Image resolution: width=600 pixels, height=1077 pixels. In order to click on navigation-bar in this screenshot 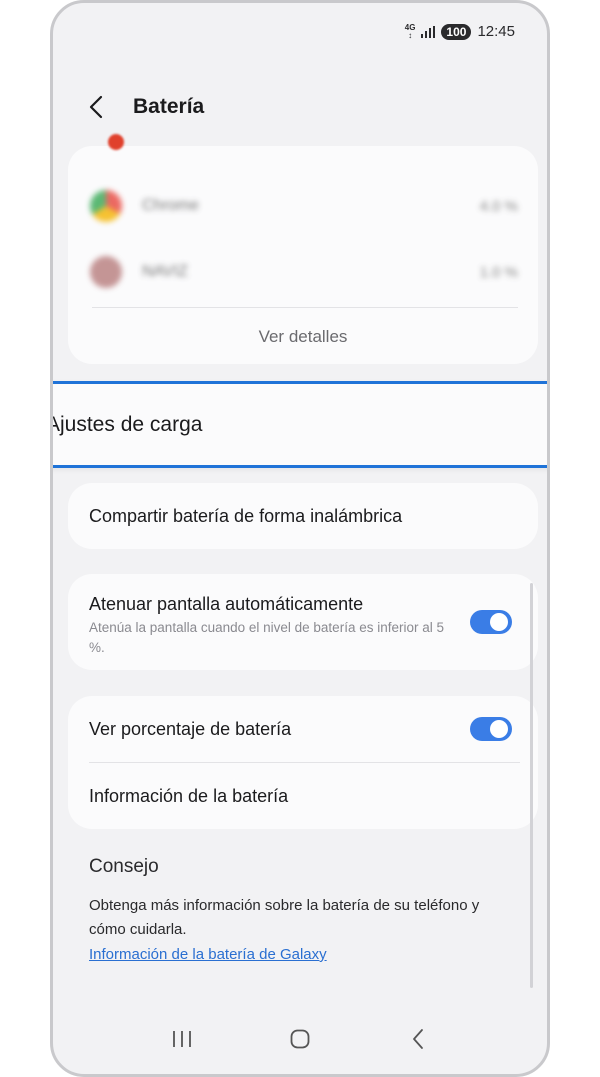, I will do `click(300, 1039)`.